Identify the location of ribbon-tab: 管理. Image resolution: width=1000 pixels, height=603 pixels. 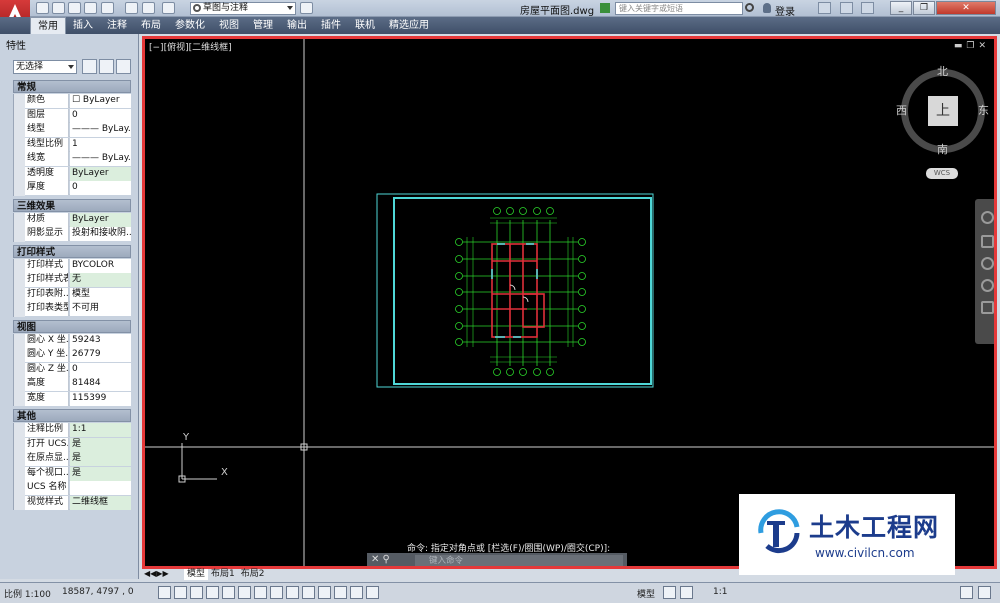
(263, 25).